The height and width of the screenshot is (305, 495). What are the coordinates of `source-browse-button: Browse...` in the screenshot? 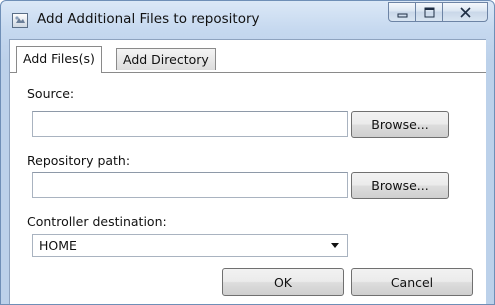 It's located at (400, 124).